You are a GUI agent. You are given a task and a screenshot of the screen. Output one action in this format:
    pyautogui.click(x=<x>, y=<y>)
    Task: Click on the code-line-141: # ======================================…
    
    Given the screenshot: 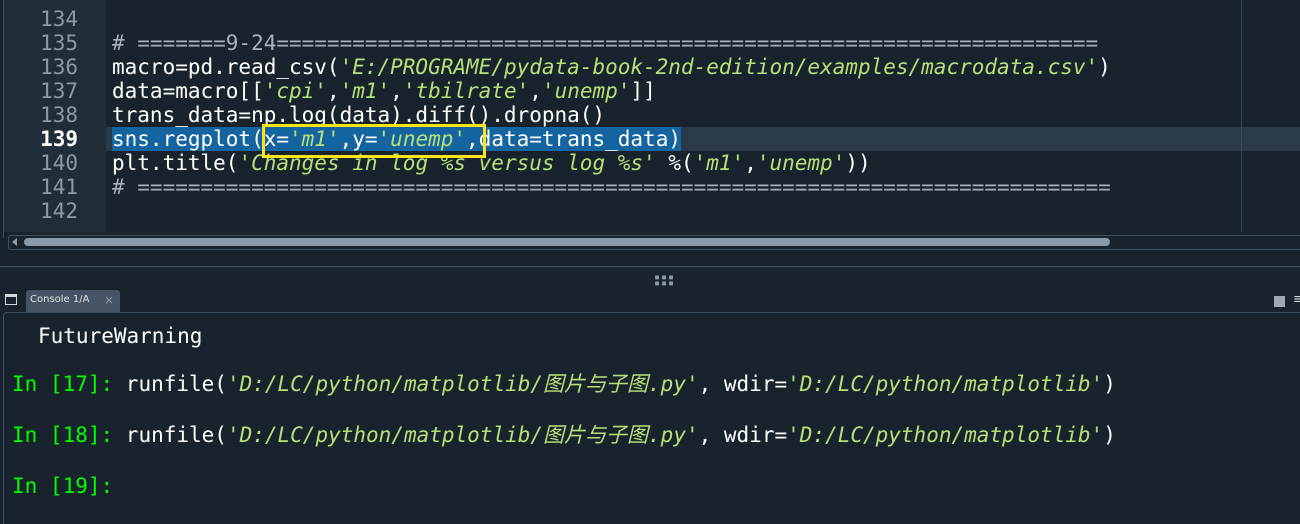 What is the action you would take?
    pyautogui.click(x=611, y=187)
    